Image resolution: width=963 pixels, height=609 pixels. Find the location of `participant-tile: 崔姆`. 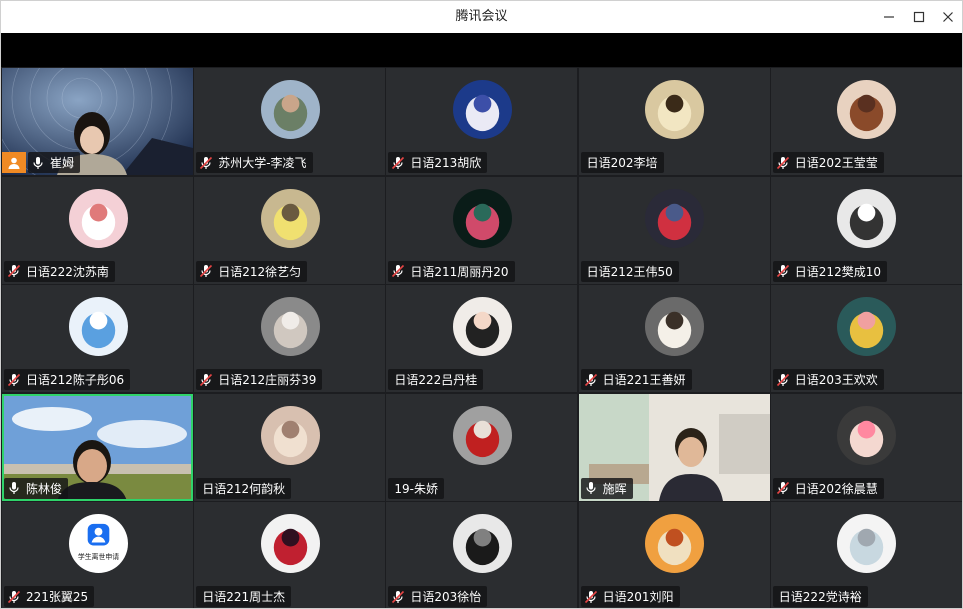

participant-tile: 崔姆 is located at coordinates (97, 121).